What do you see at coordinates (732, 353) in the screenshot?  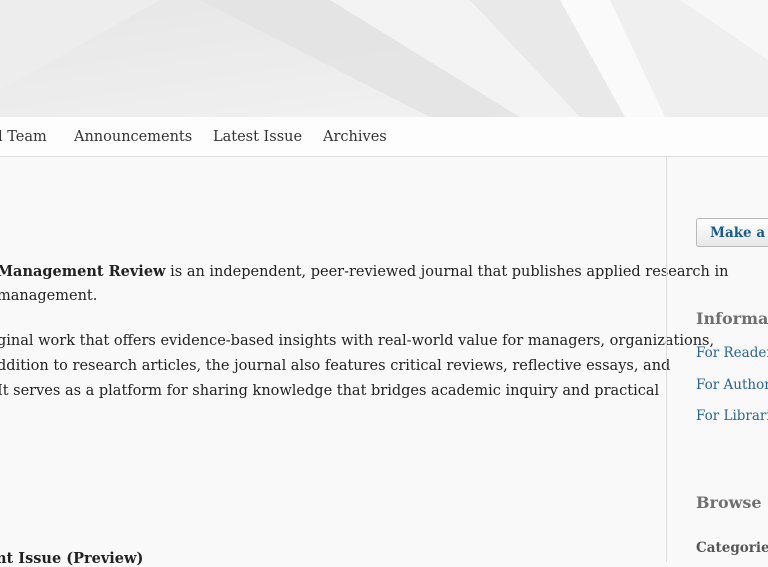 I see `link-for-readers: For Readers` at bounding box center [732, 353].